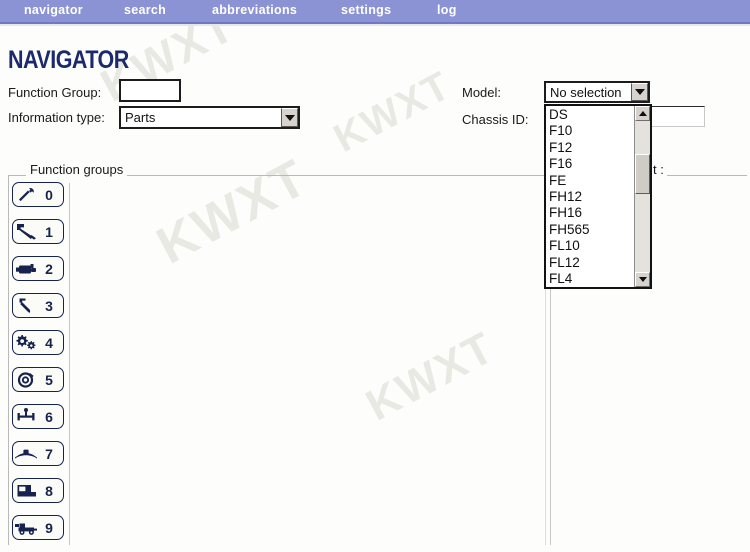  What do you see at coordinates (26, 195) in the screenshot?
I see `wrench-diagonal-icon` at bounding box center [26, 195].